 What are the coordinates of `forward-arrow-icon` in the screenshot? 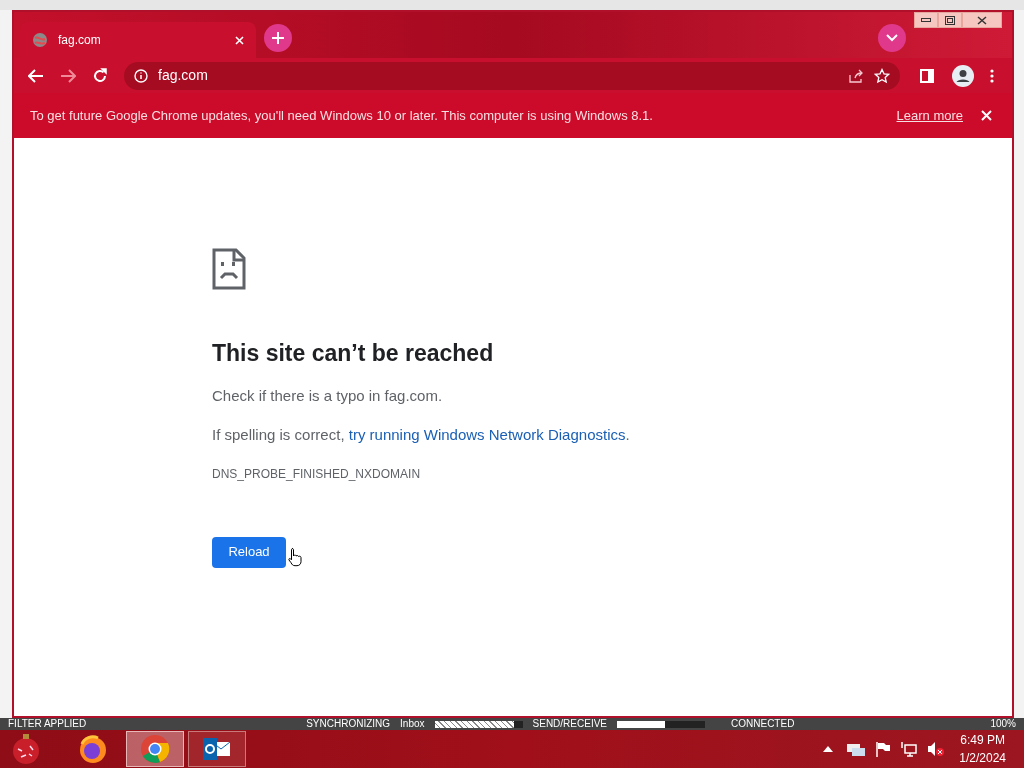 It's located at (68, 75).